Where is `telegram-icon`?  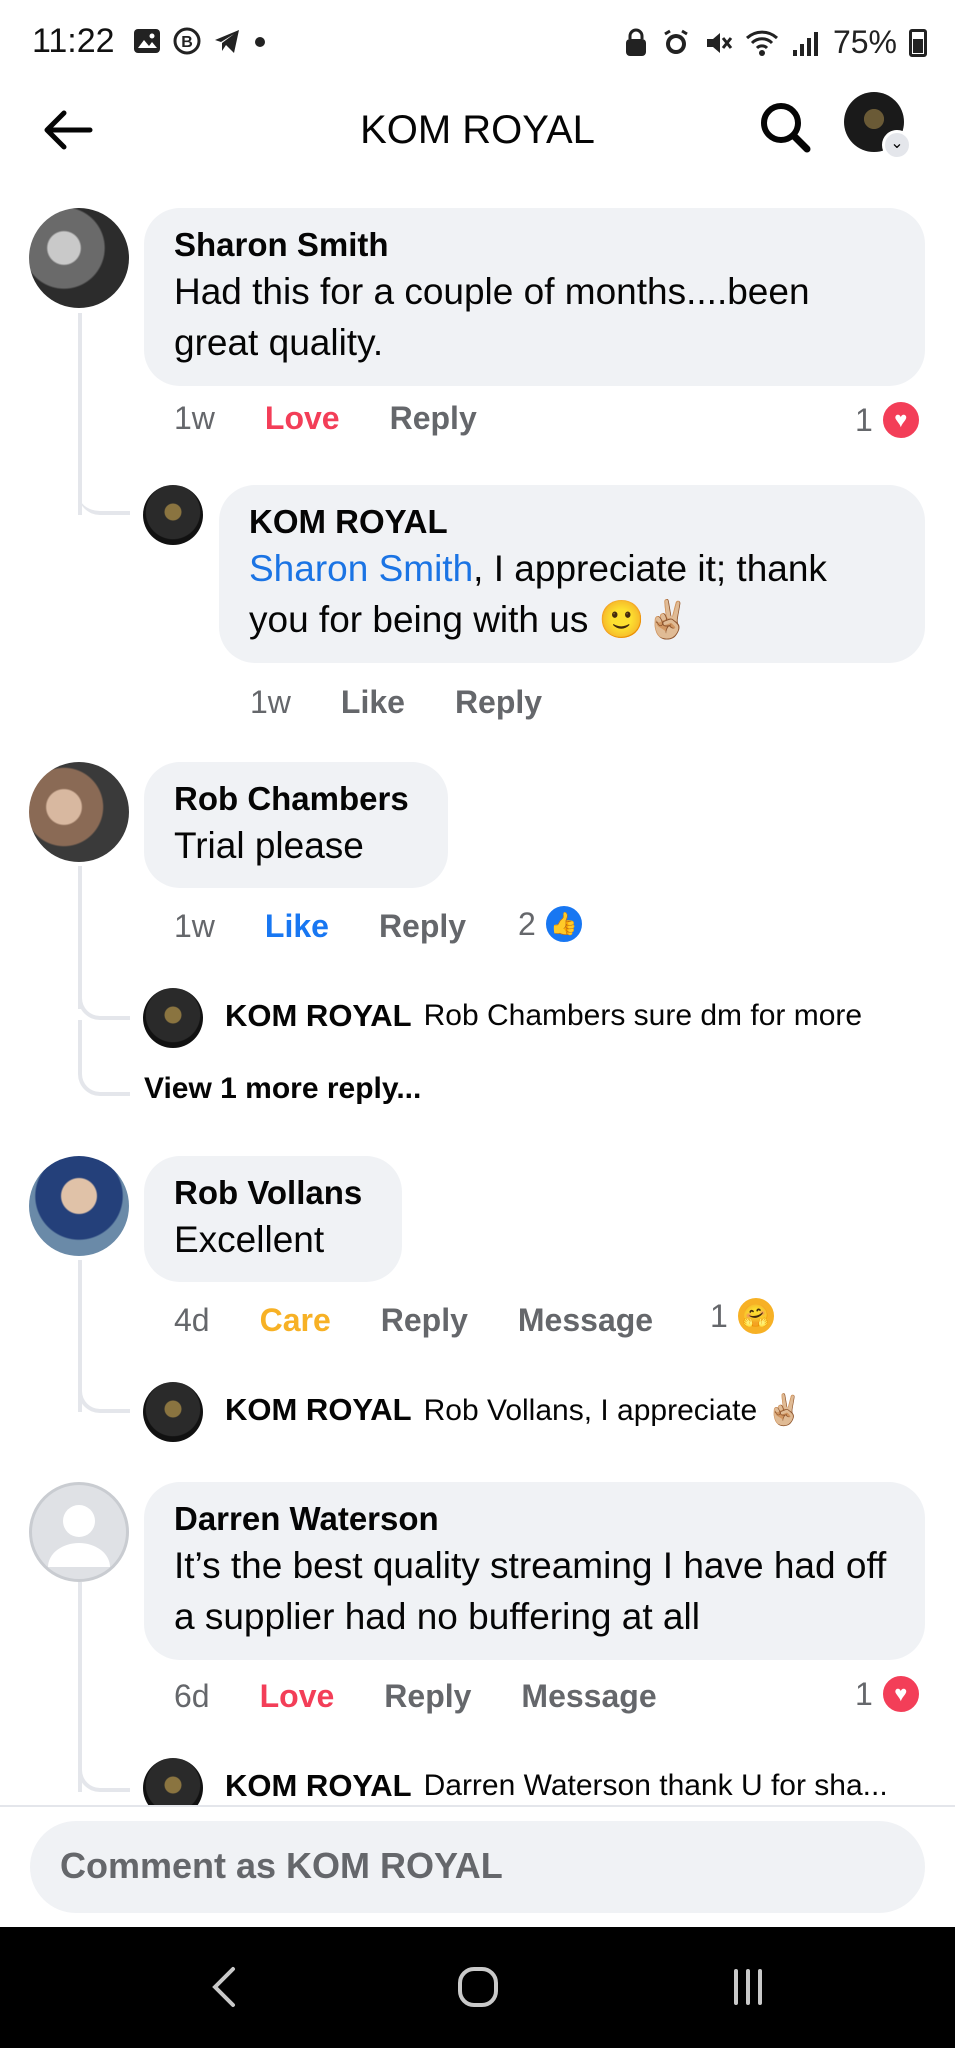
telegram-icon is located at coordinates (227, 41).